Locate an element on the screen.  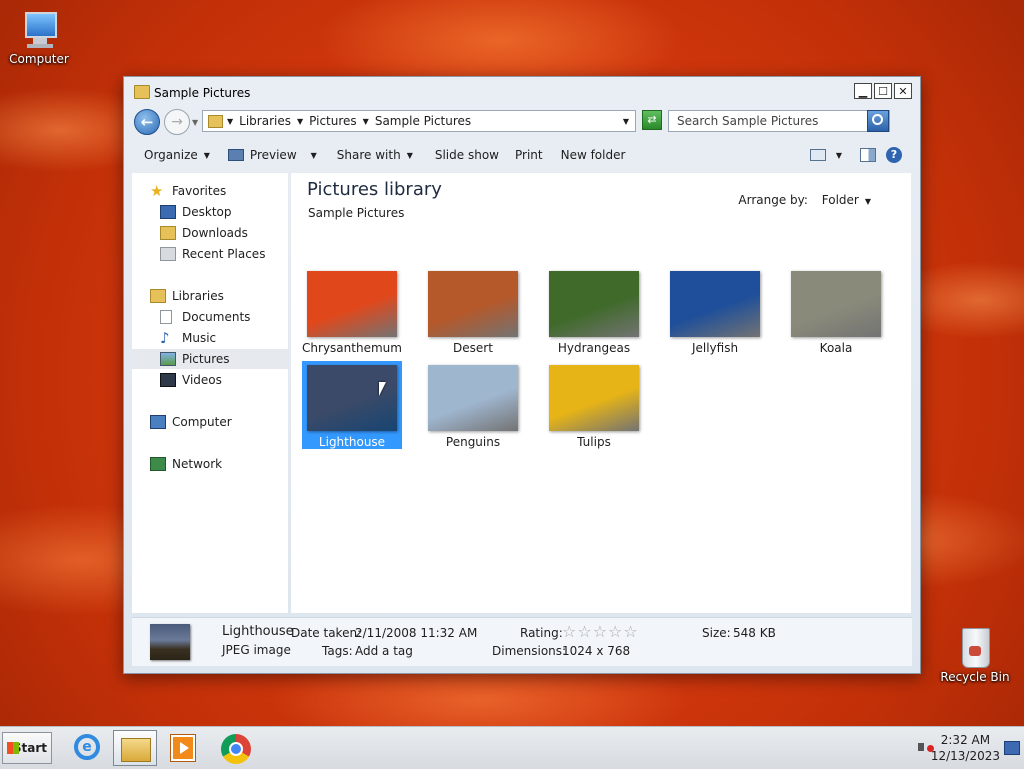
taskbar-windows-explorer is located at coordinates (135, 748).